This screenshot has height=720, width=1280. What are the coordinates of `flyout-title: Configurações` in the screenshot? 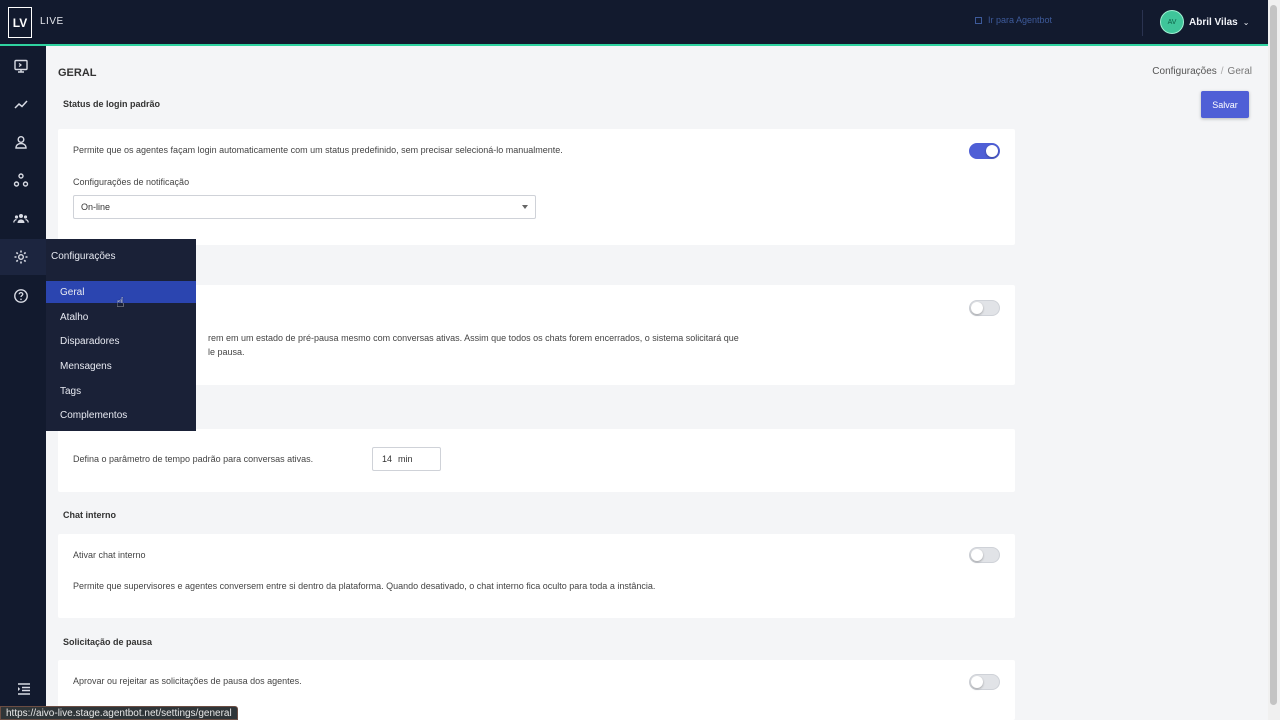 It's located at (83, 256).